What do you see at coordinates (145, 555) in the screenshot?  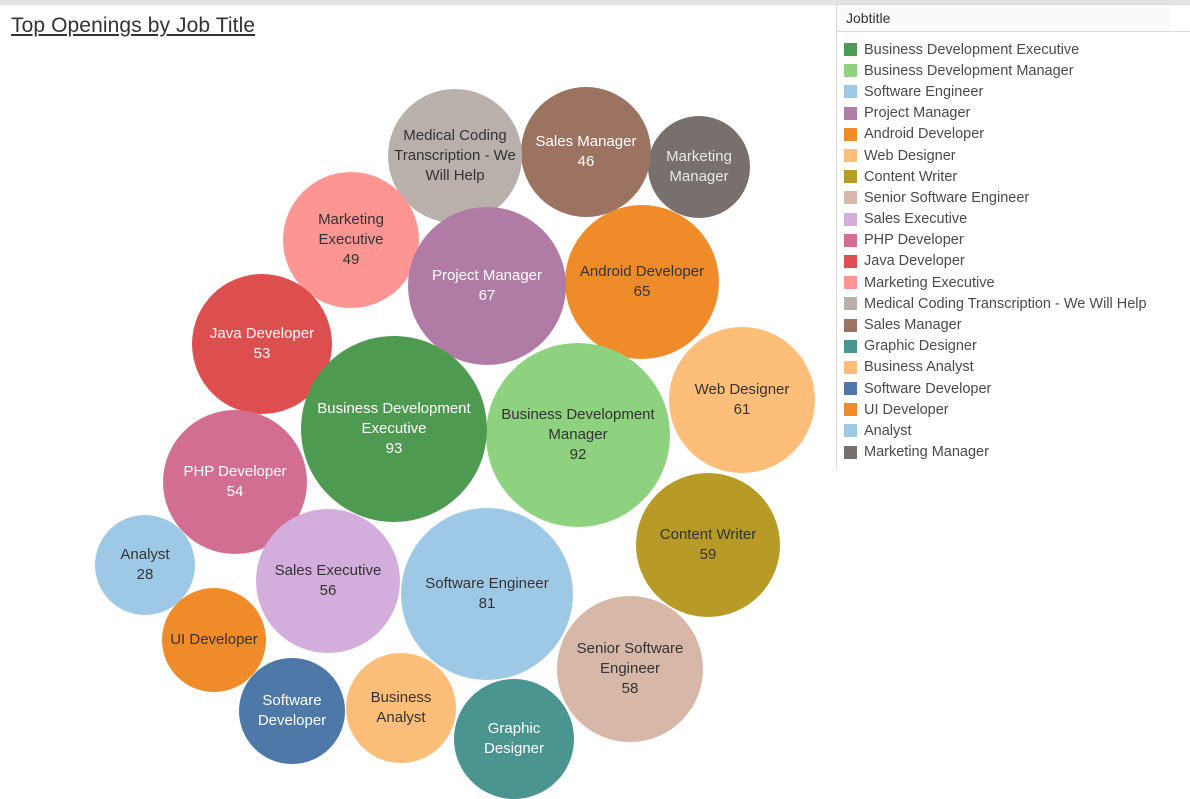 I see `bubble-label: Analyst` at bounding box center [145, 555].